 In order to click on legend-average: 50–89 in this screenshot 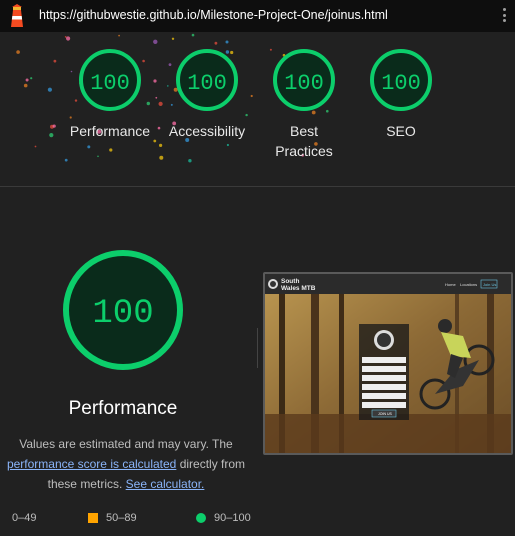, I will do `click(112, 518)`.